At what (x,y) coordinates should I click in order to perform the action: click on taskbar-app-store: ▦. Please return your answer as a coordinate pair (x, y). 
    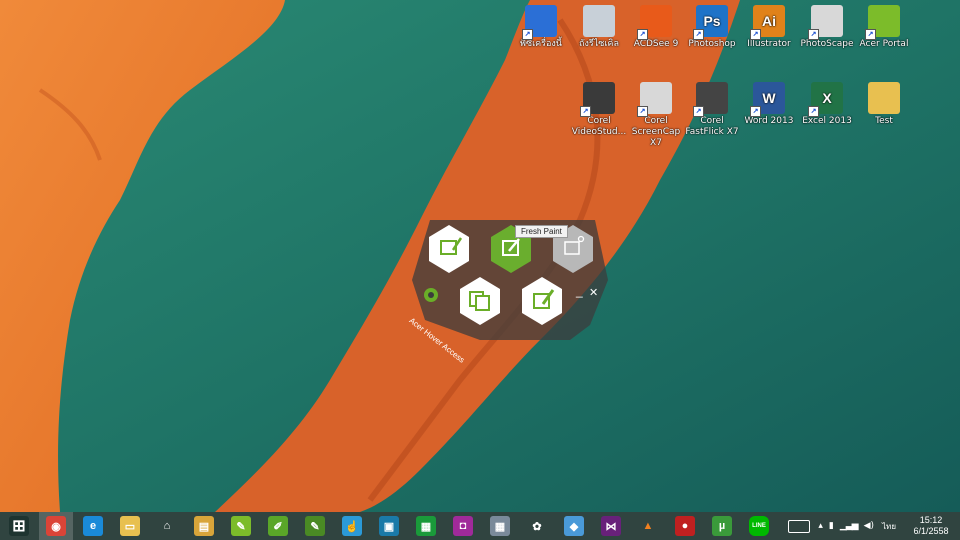
    Looking at the image, I should click on (426, 526).